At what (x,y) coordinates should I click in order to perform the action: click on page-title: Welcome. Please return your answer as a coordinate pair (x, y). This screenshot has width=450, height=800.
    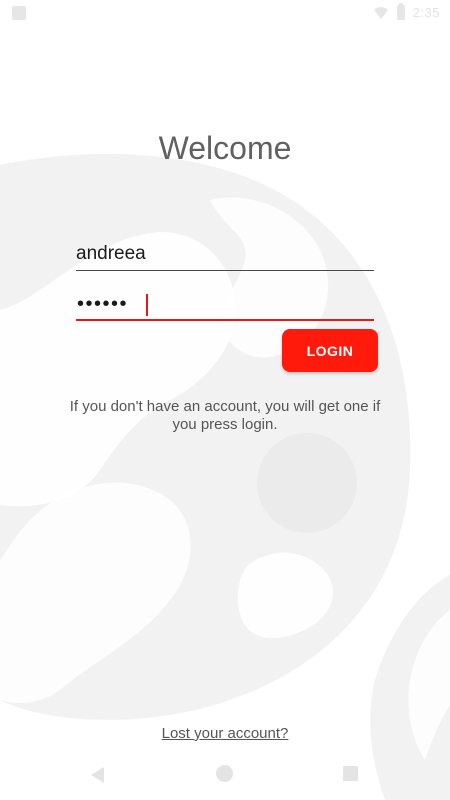
    Looking at the image, I should click on (225, 148).